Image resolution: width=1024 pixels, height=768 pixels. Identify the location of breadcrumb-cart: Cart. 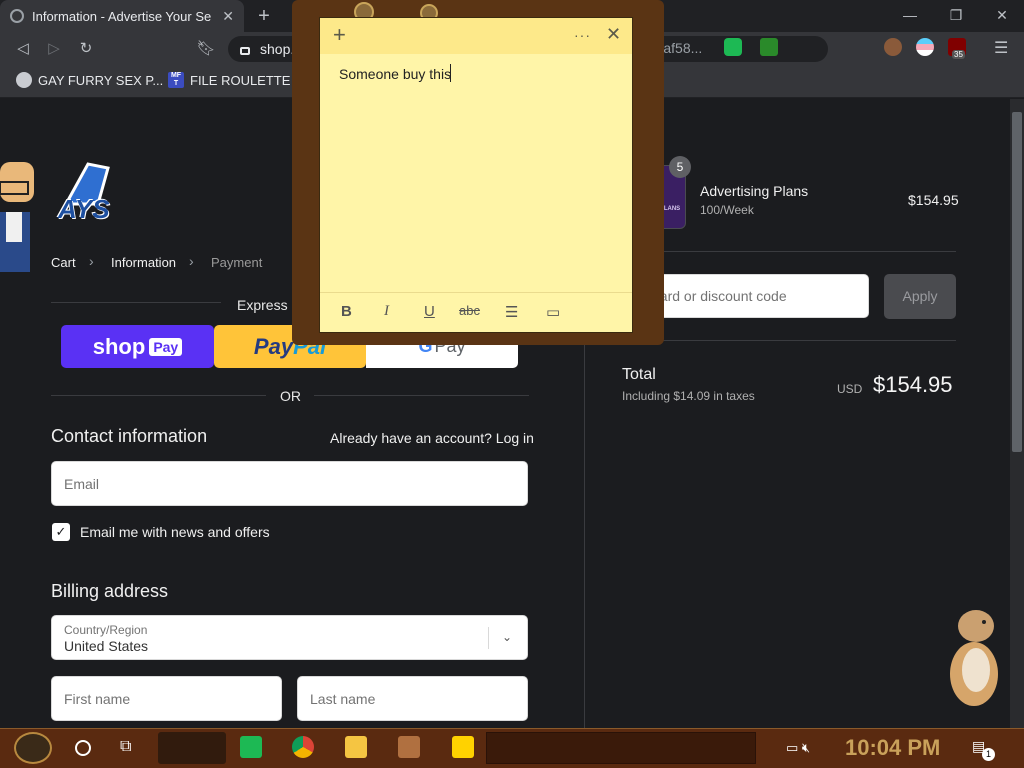
(63, 262).